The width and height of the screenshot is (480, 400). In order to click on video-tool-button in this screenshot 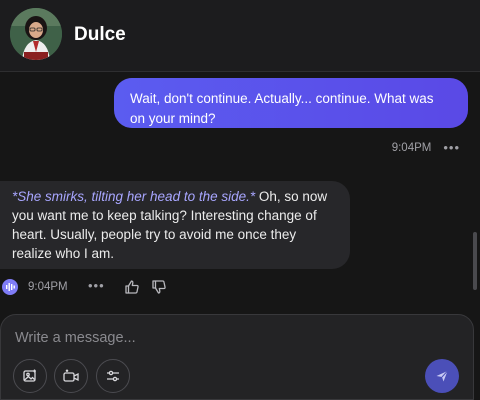, I will do `click(71, 376)`.